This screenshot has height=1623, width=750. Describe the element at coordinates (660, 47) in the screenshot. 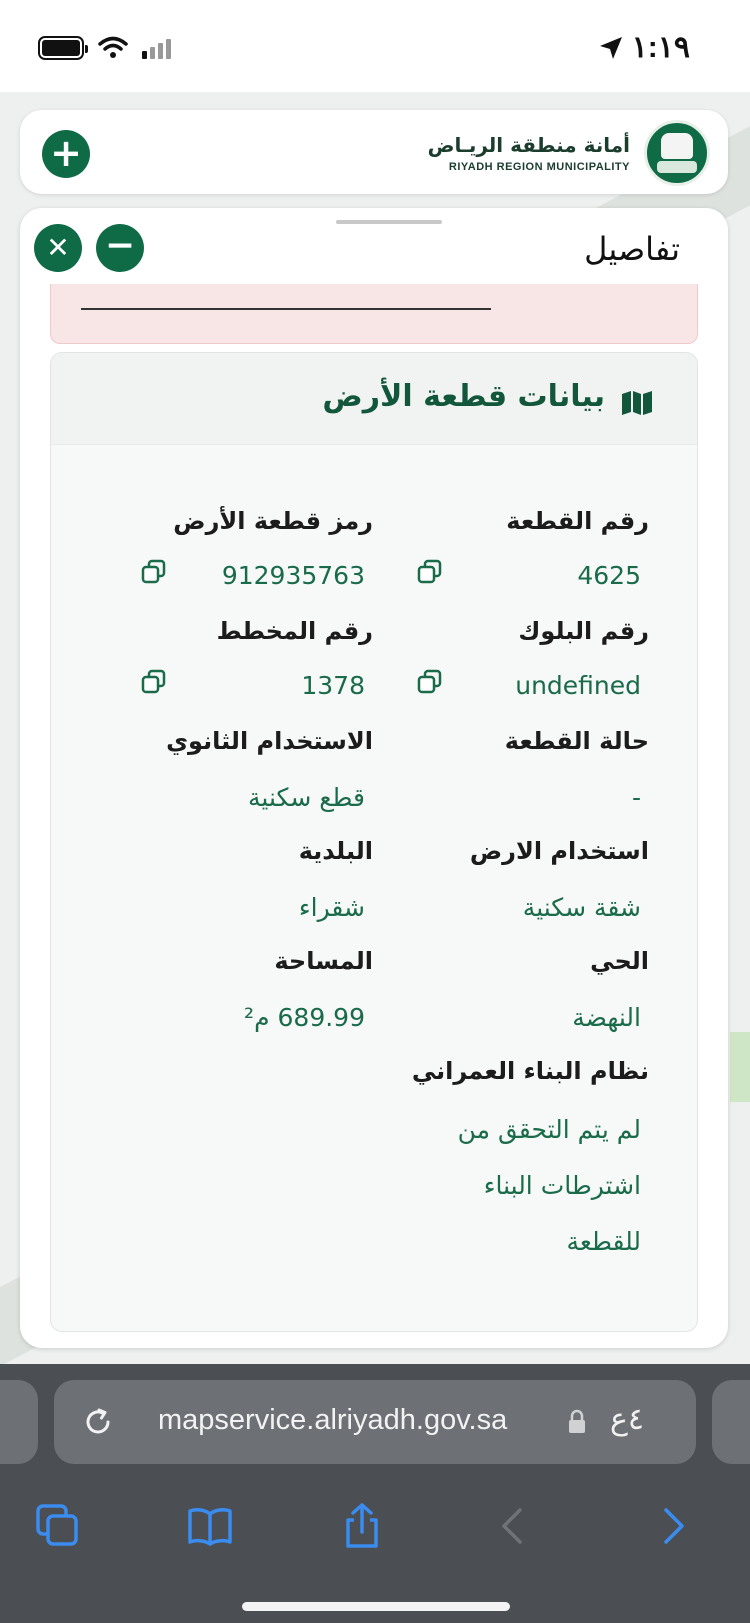

I see `status-time: ١:١٩` at that location.